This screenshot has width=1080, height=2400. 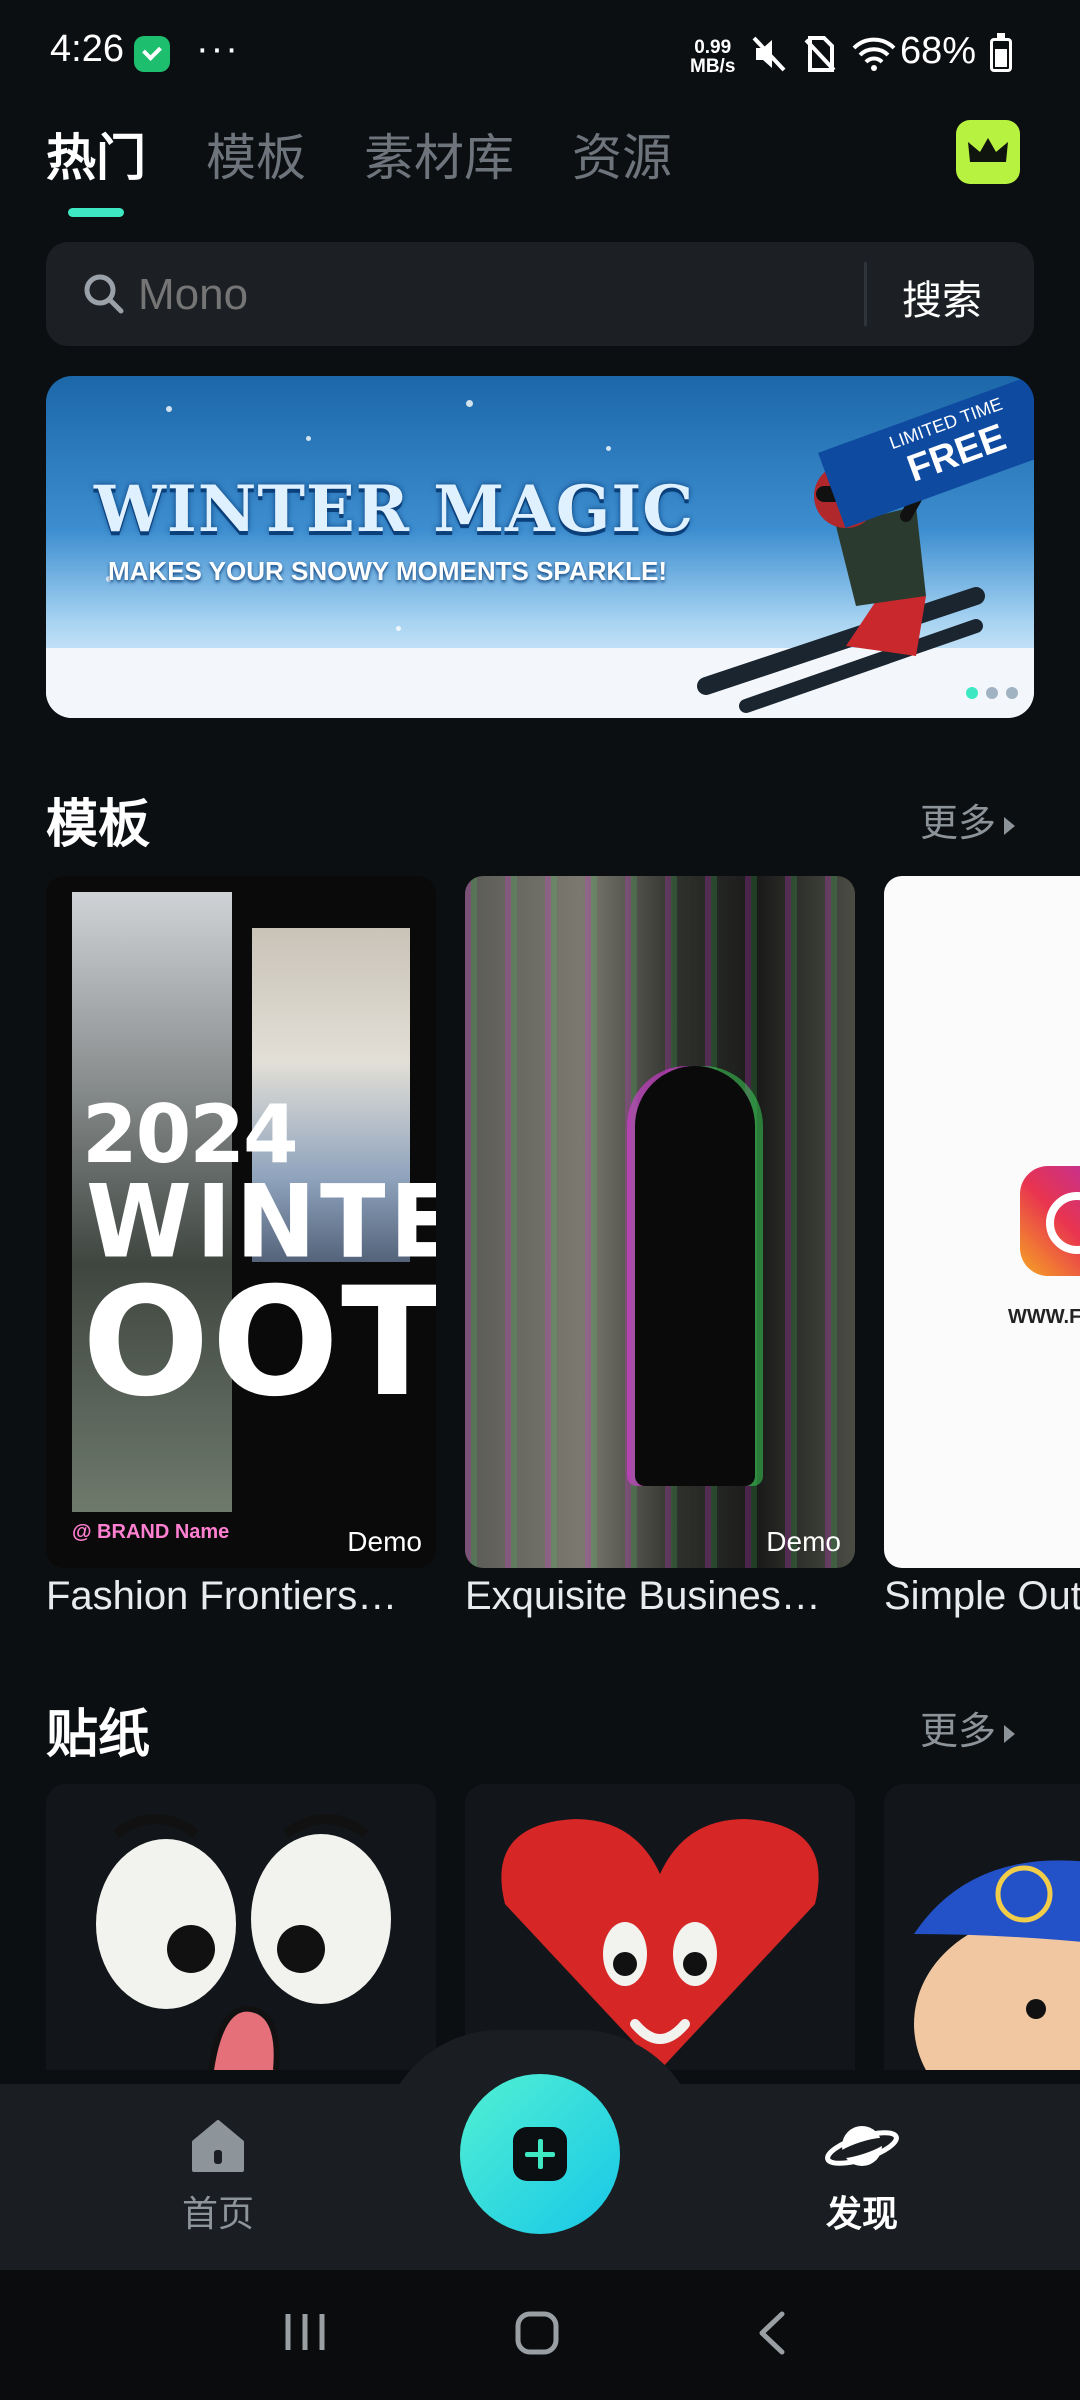 I want to click on sticker-card-eyes, so click(x=241, y=1927).